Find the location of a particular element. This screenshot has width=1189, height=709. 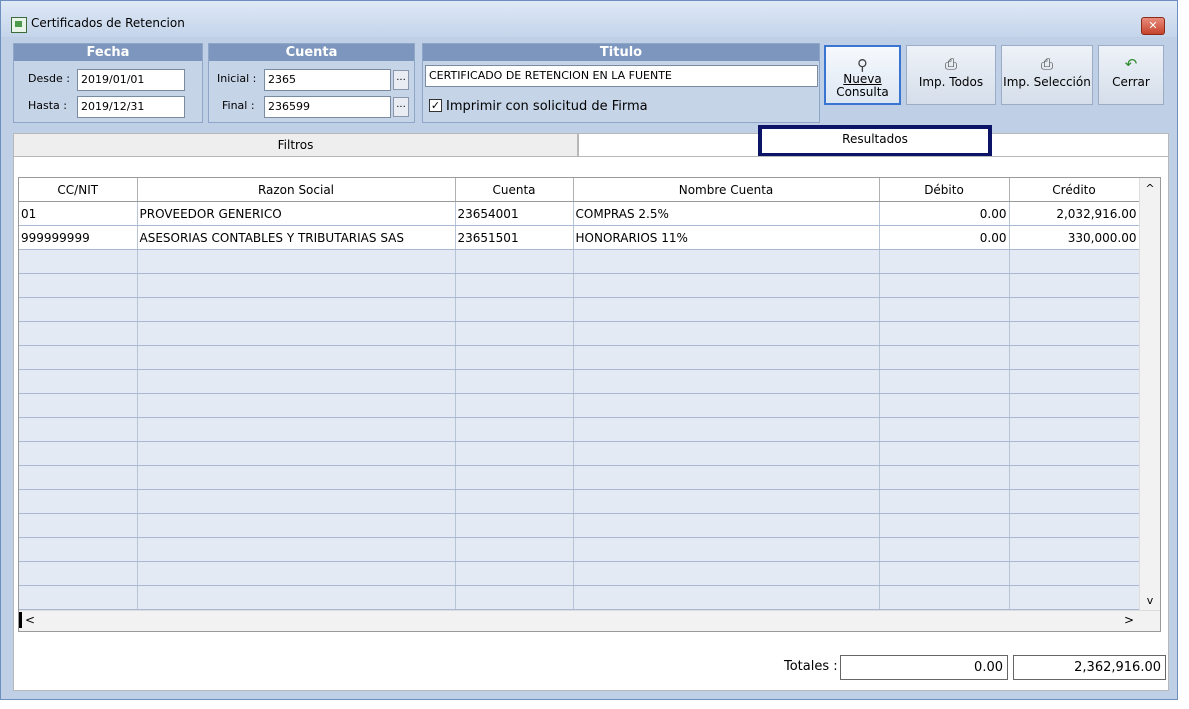

horizontal-scrollbar: < > is located at coordinates (589, 620).